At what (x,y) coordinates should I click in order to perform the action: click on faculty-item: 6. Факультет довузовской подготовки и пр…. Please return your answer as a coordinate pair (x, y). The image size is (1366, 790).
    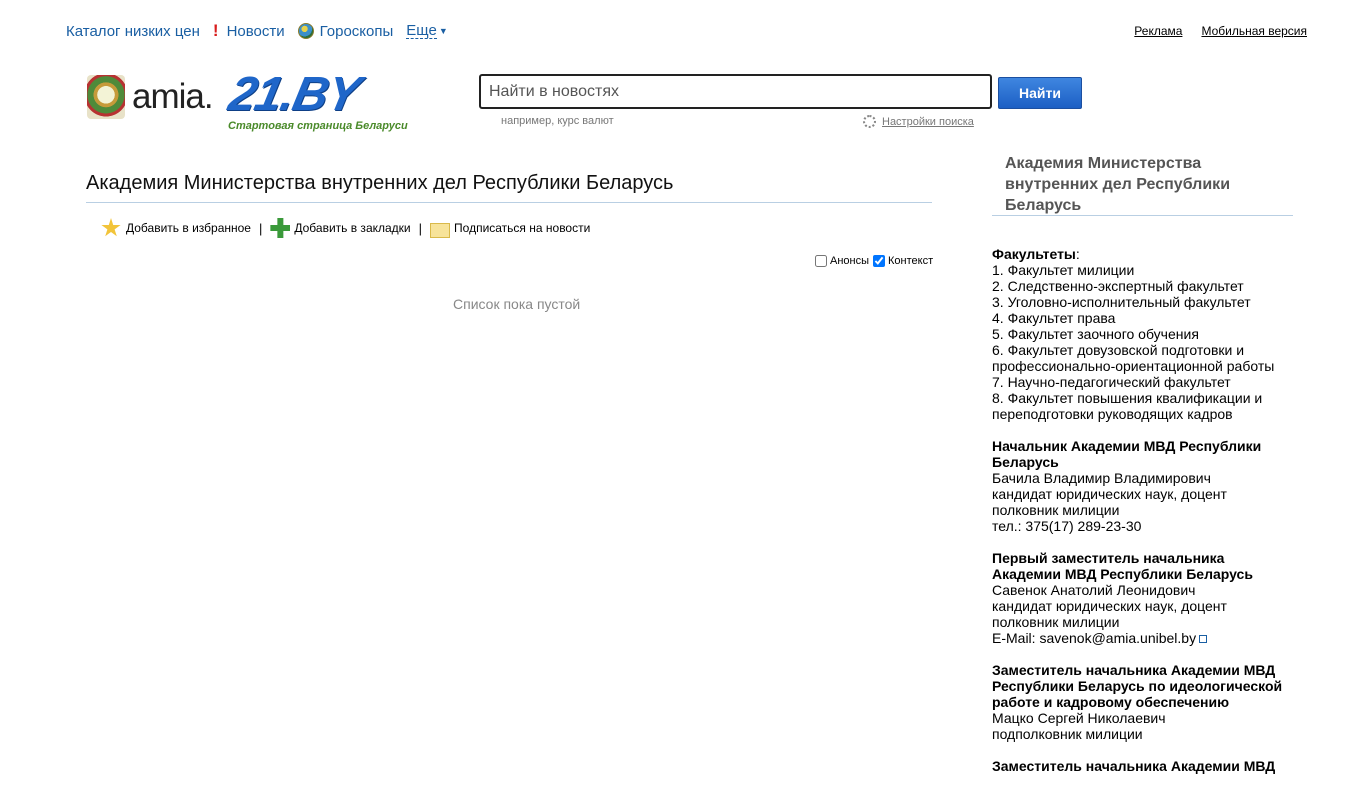
    Looking at the image, I should click on (1133, 358).